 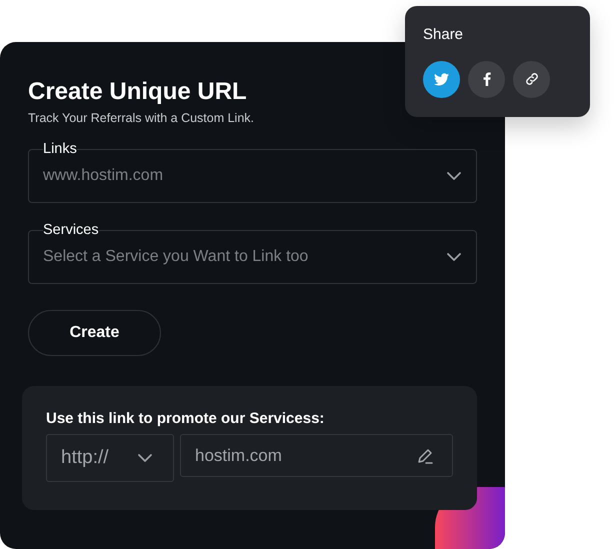 What do you see at coordinates (186, 418) in the screenshot?
I see `promo-label: Use this link to promote our Servicess:` at bounding box center [186, 418].